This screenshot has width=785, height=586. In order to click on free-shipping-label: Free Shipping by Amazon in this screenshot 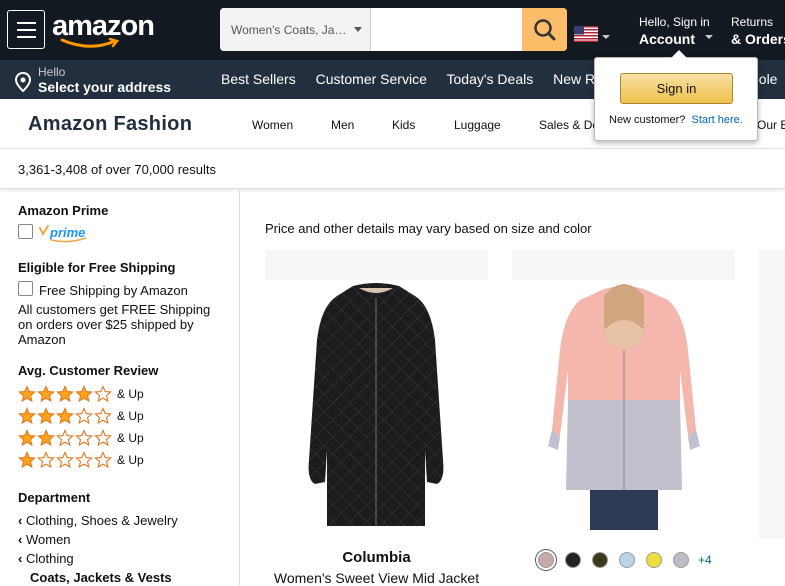, I will do `click(113, 290)`.